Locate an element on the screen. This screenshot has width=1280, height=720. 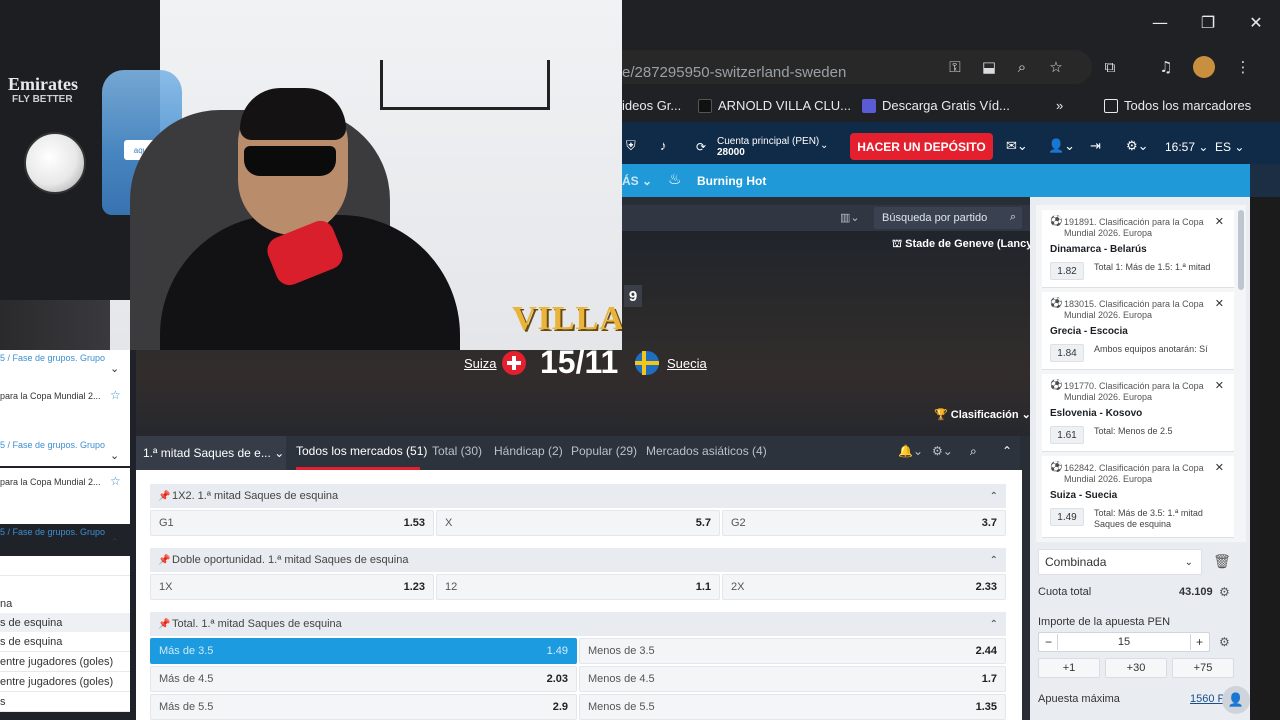
tab-popular: Popular (29) is located at coordinates (604, 451).